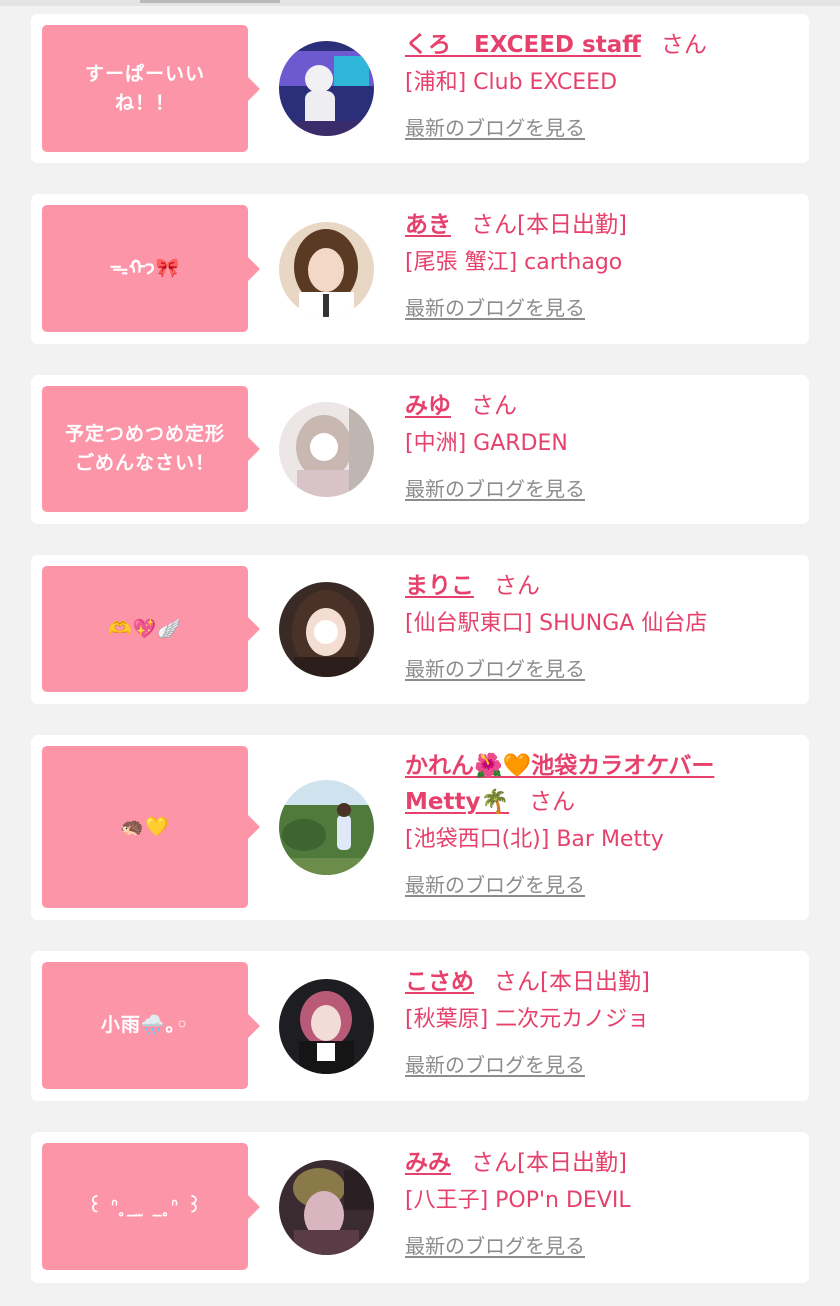 This screenshot has width=840, height=1306. I want to click on shop-name: [八王子] POP'n DEVIL, so click(518, 1200).